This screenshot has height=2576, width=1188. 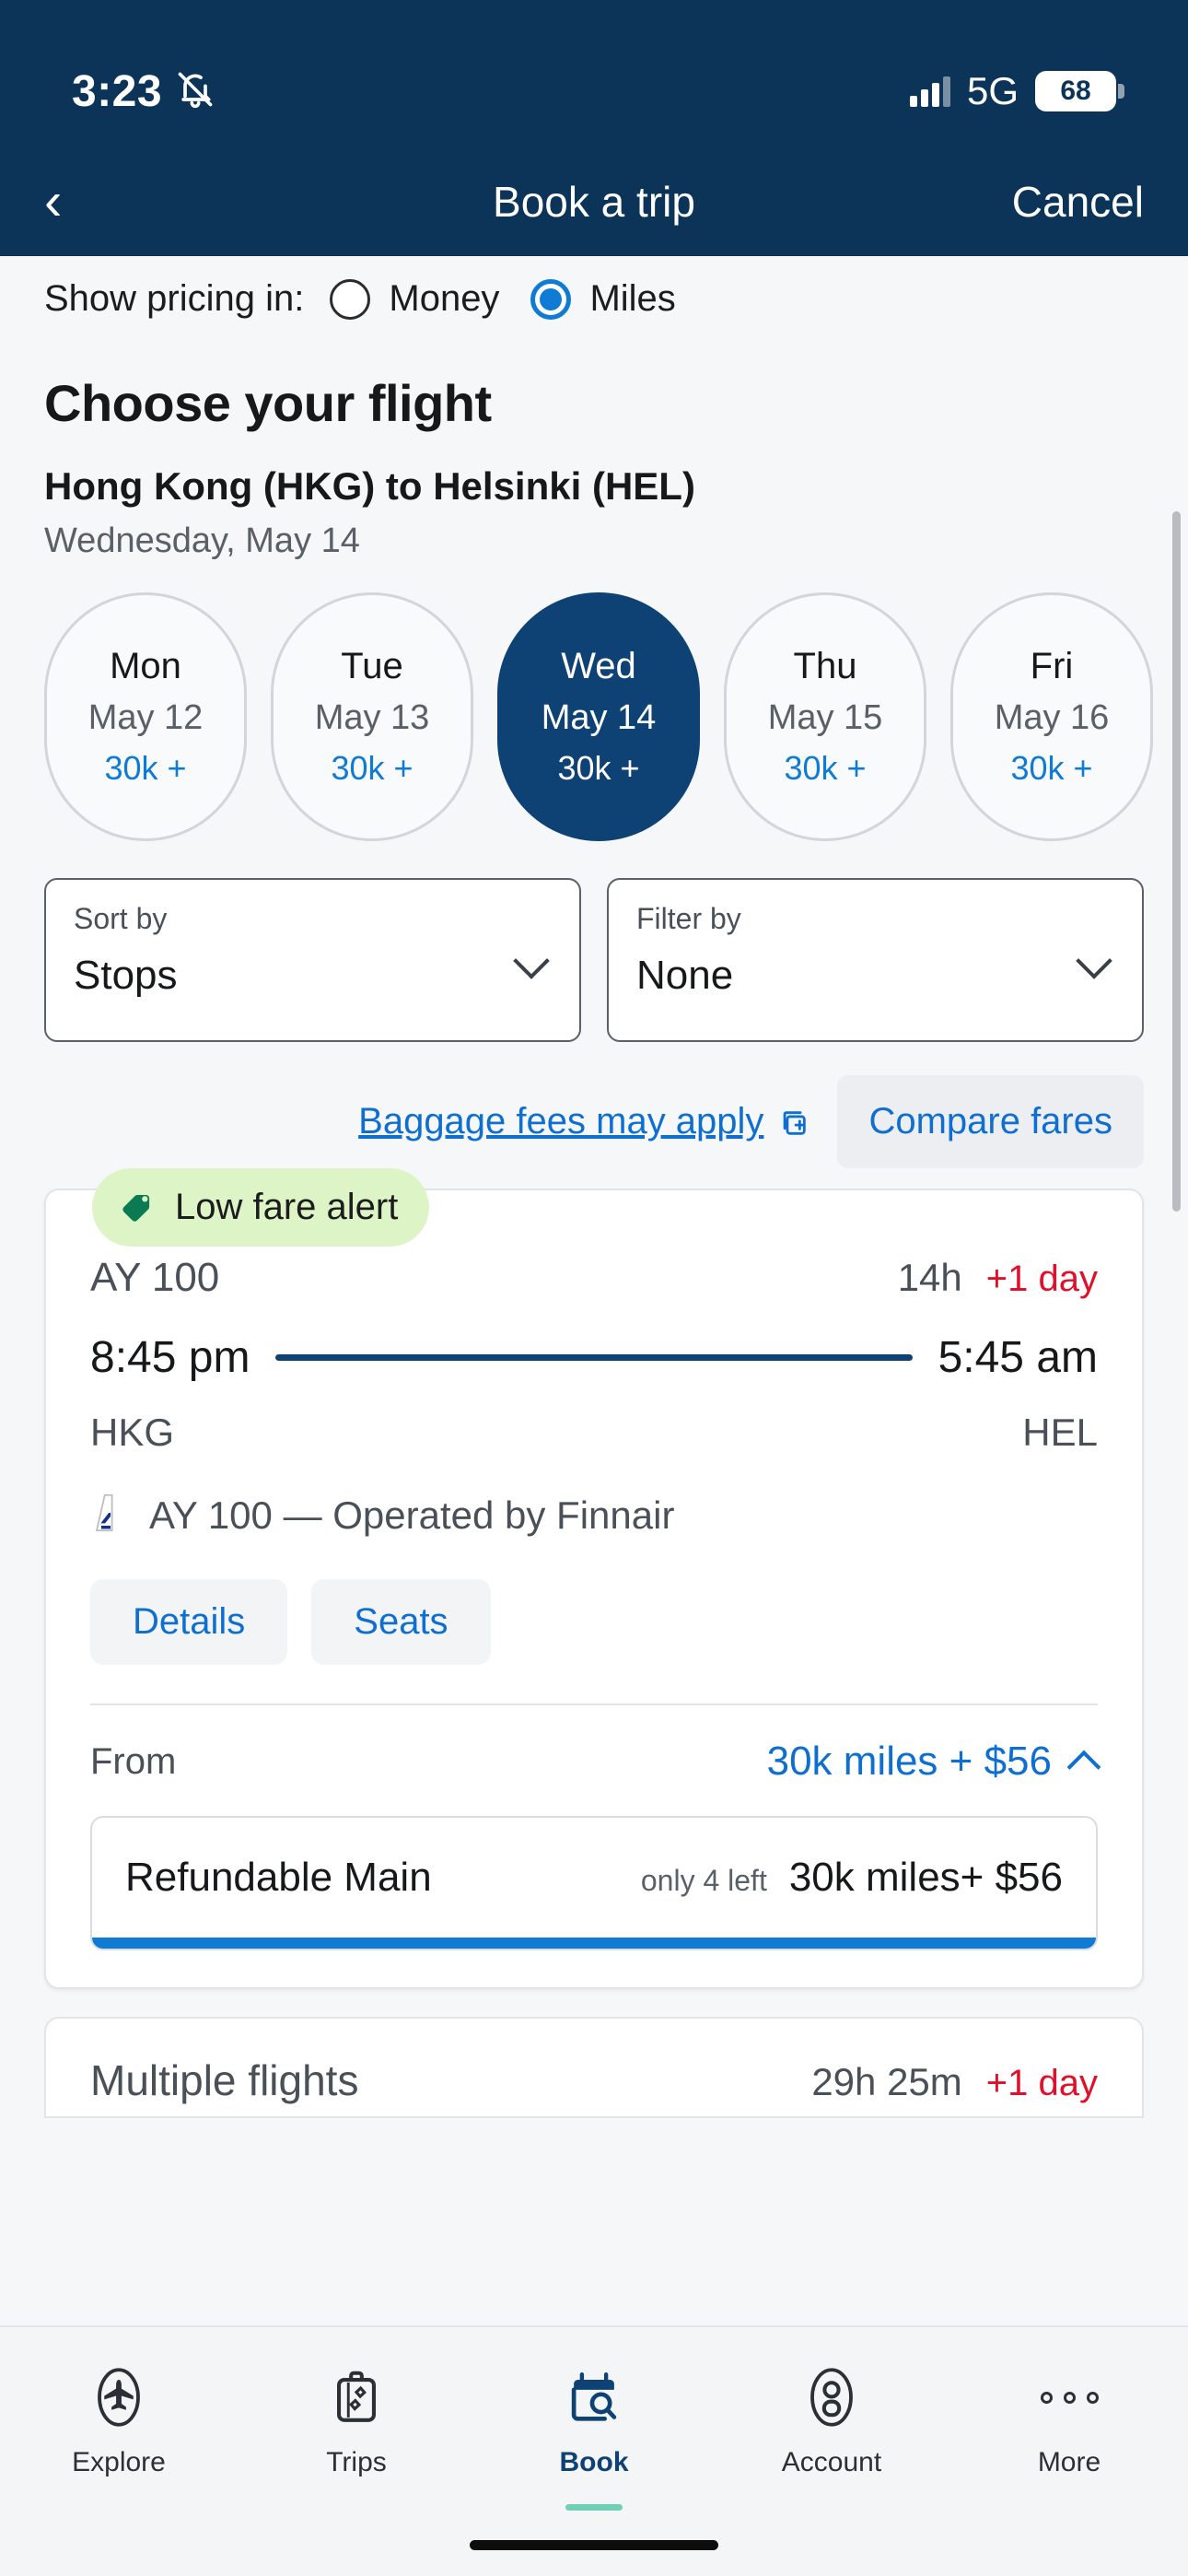 I want to click on filter-by-label: Filter by, so click(x=688, y=918).